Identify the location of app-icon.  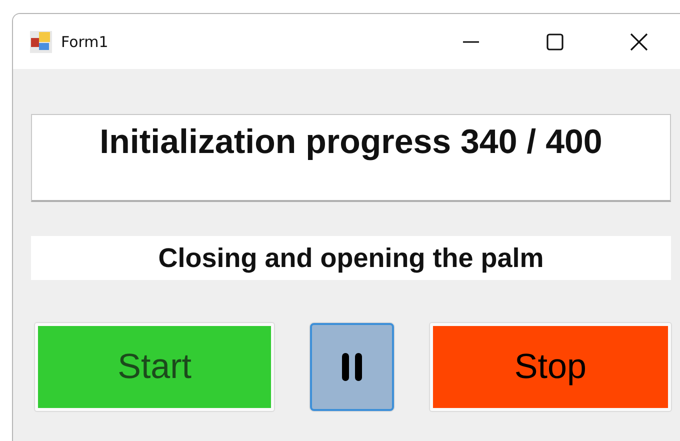
(41, 42).